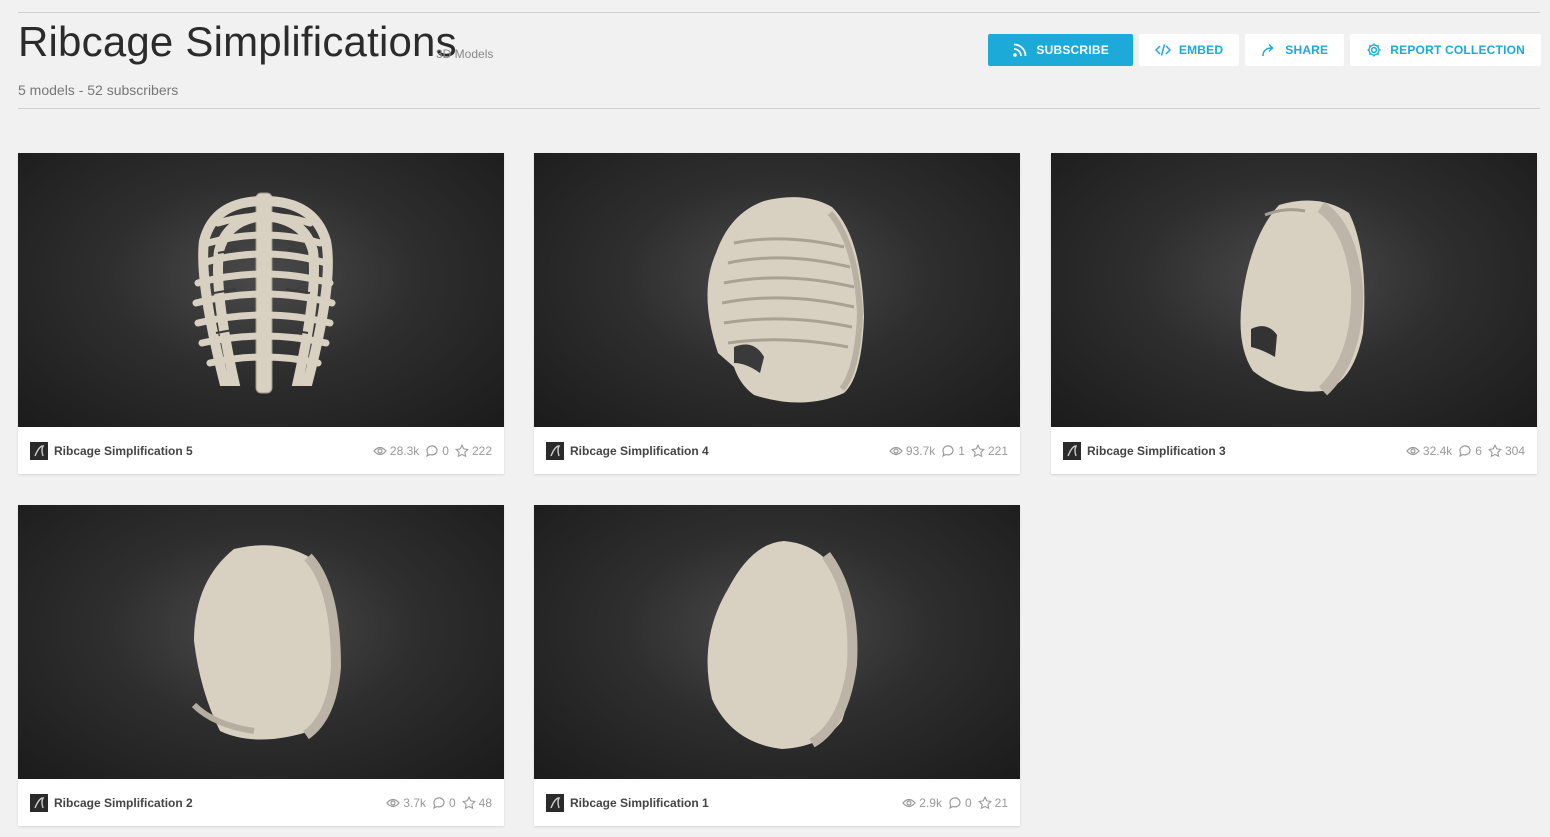  I want to click on views-stat: 28.3k, so click(396, 451).